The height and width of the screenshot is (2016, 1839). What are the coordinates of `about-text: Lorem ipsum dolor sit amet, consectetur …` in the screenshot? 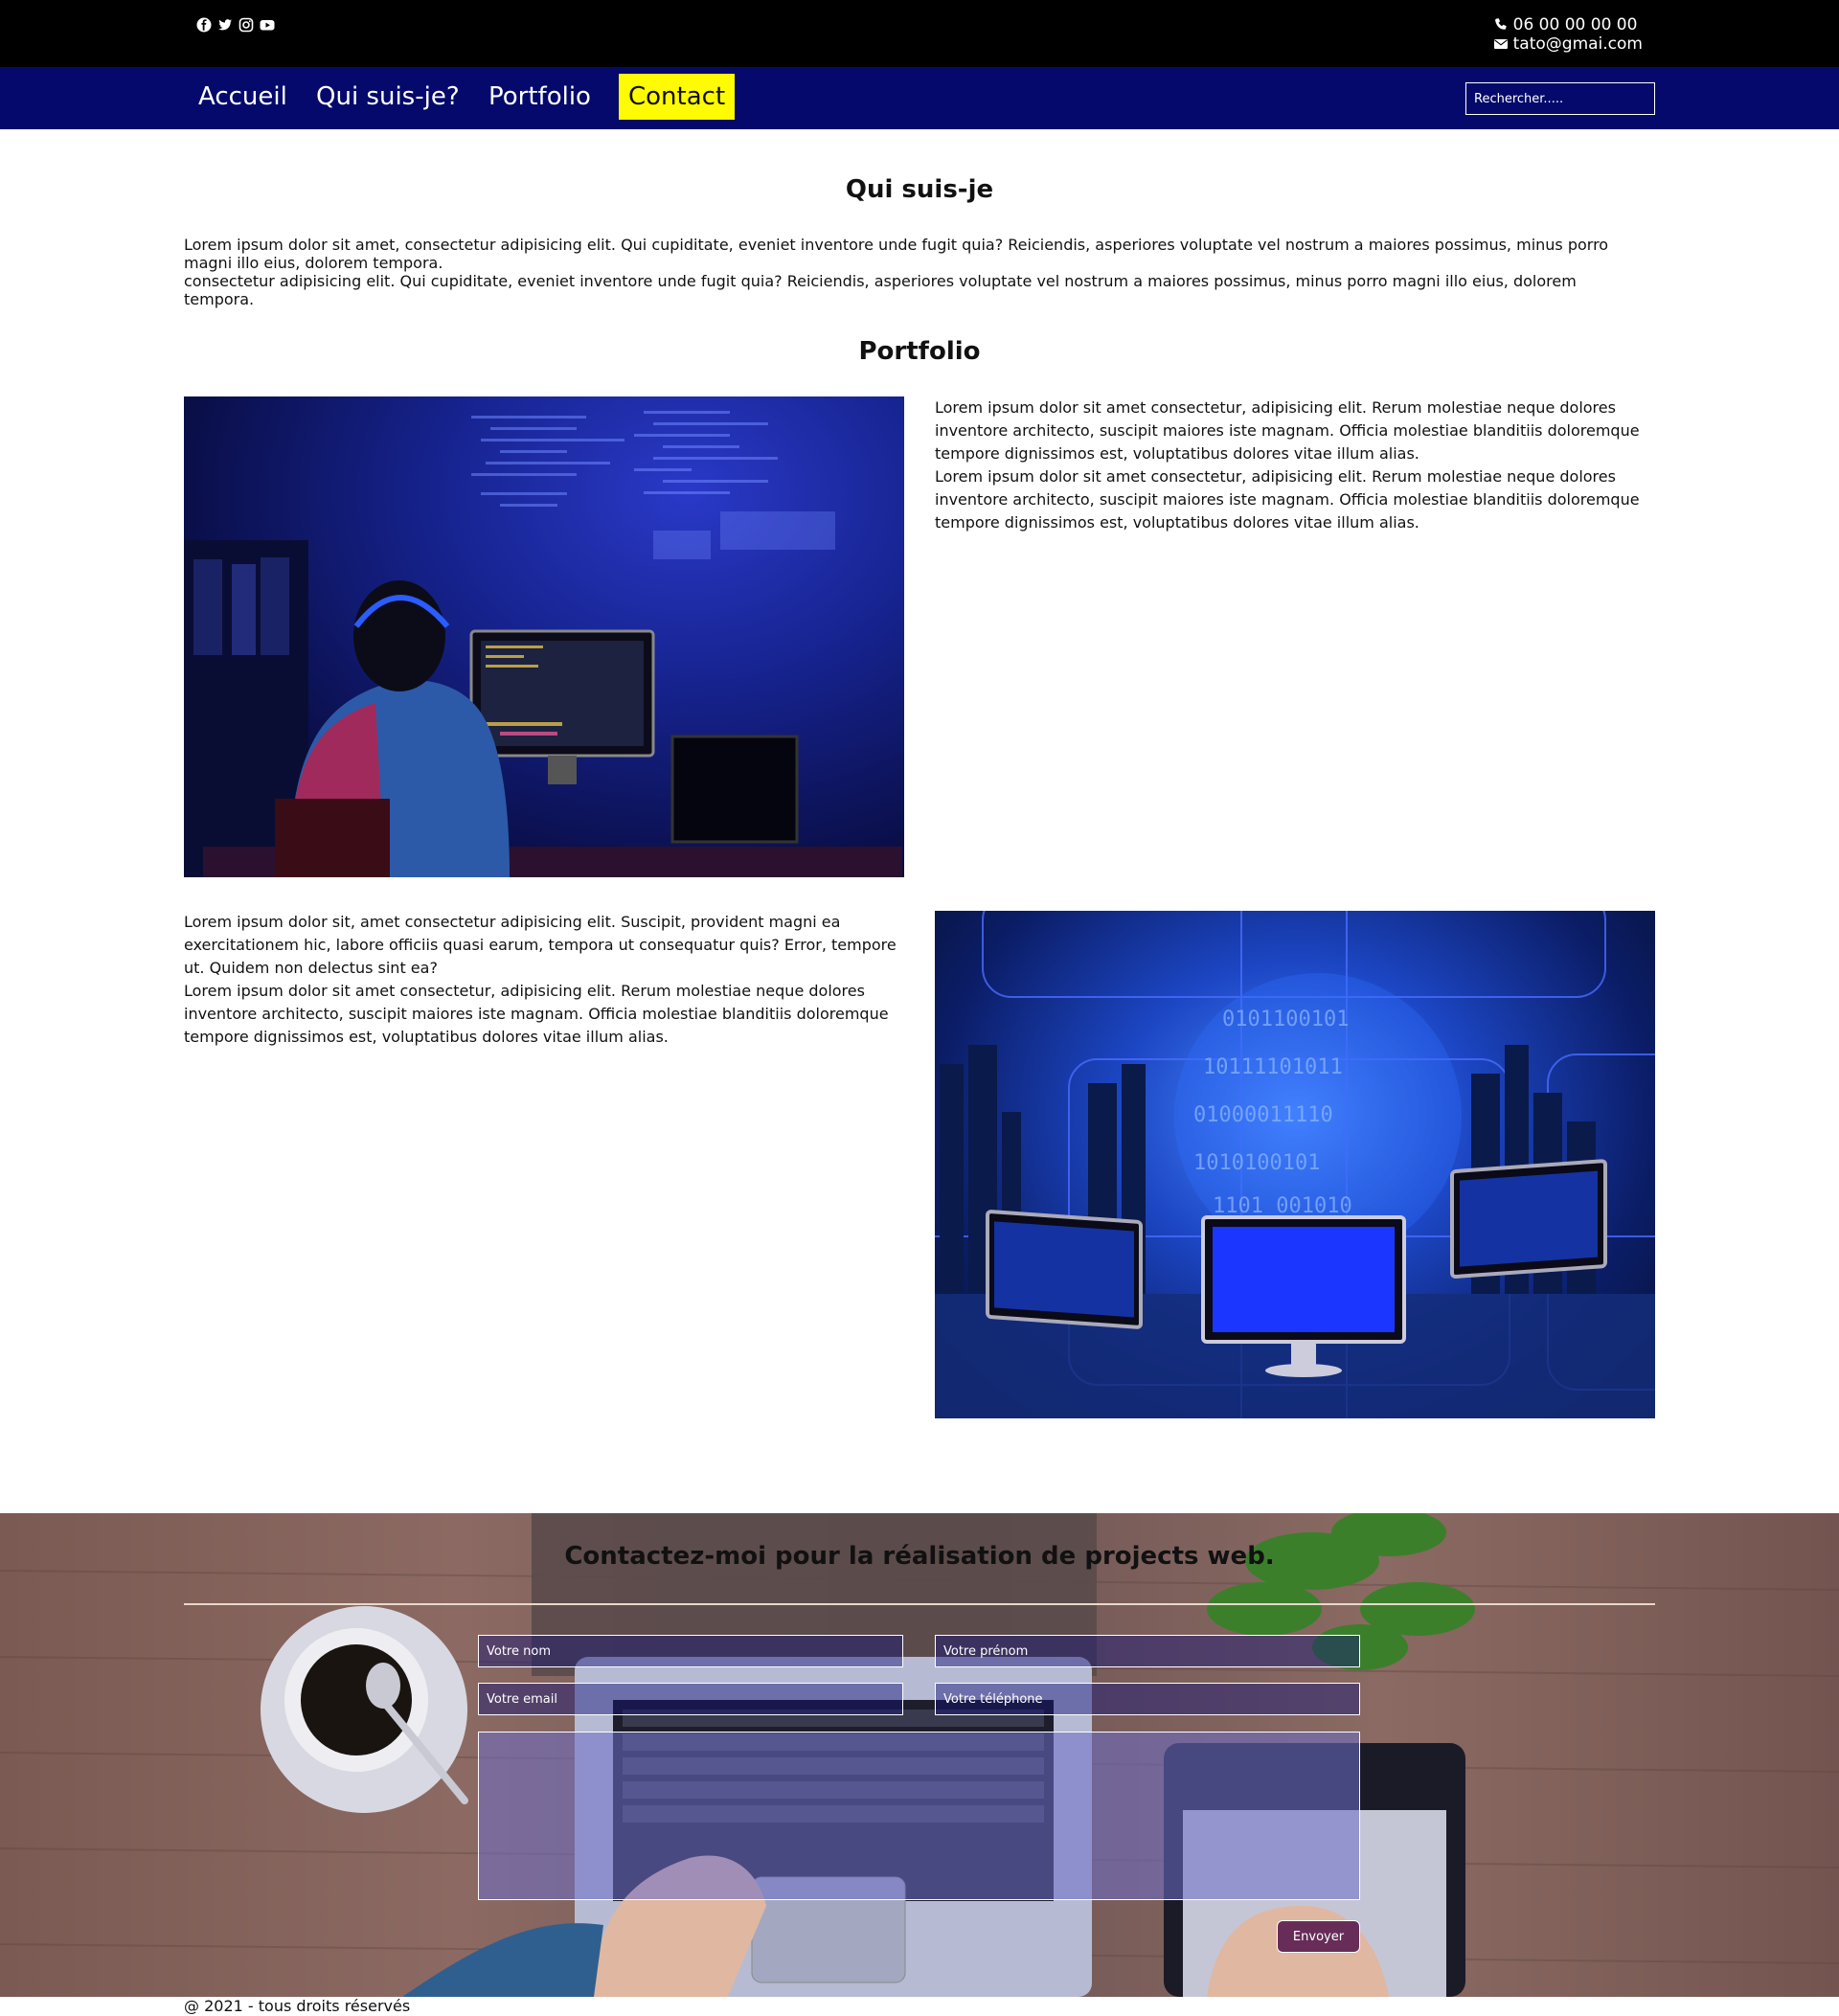 It's located at (921, 272).